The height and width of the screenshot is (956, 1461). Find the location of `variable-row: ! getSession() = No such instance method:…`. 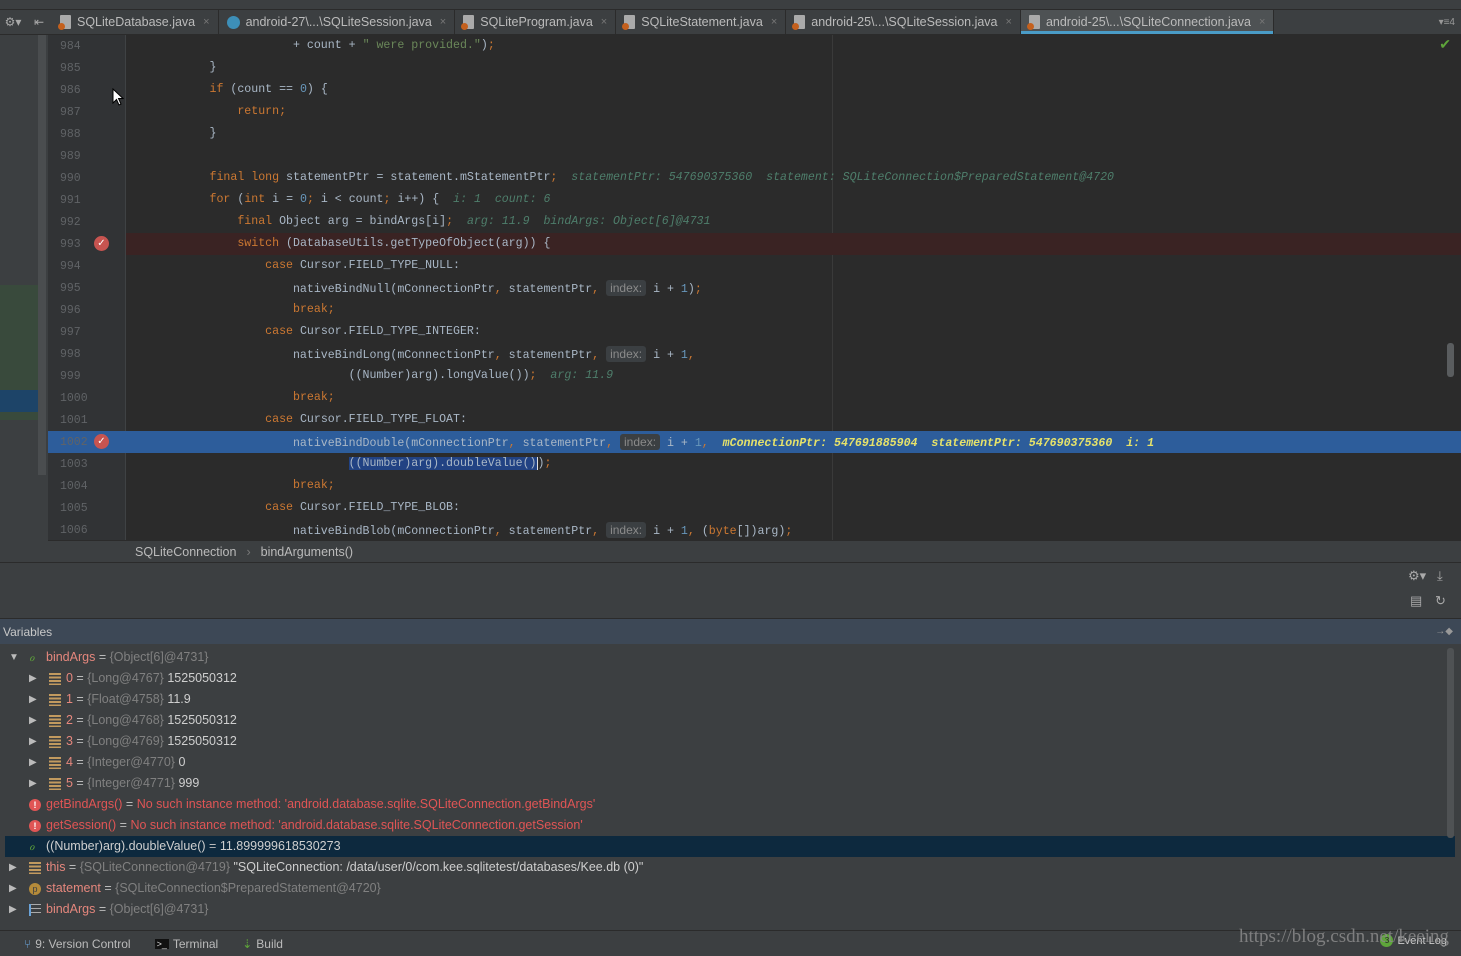

variable-row: ! getSession() = No such instance method:… is located at coordinates (730, 825).